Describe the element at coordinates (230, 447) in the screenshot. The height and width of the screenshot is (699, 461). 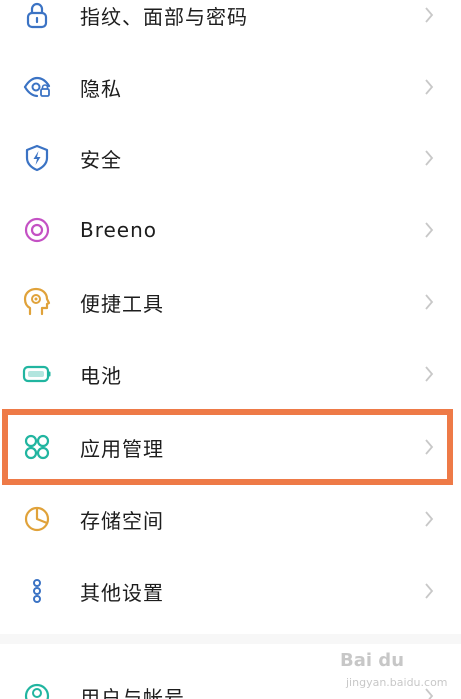
I see `settings-item-app-management: 应用管理` at that location.